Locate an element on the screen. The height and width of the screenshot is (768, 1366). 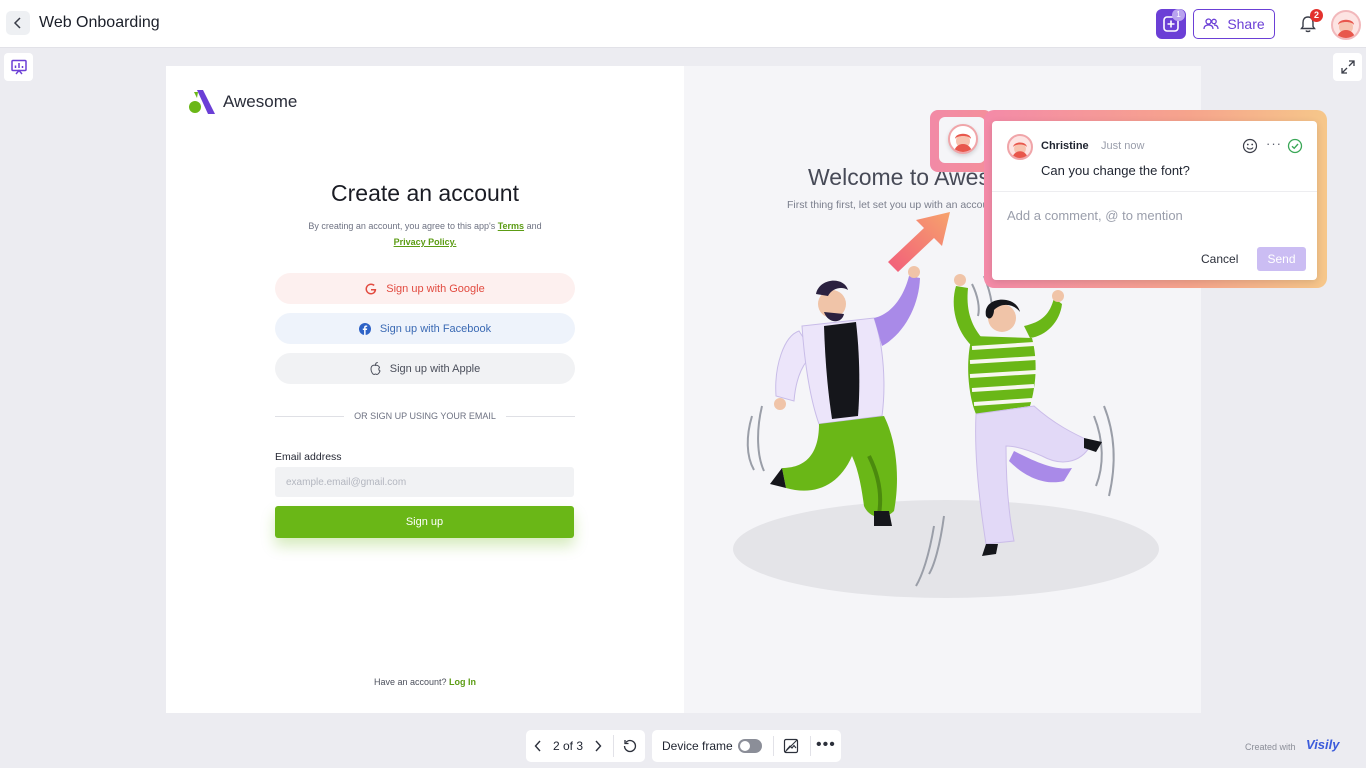
divider-text: OR SIGN UP USING YOUR EMAIL is located at coordinates (425, 416).